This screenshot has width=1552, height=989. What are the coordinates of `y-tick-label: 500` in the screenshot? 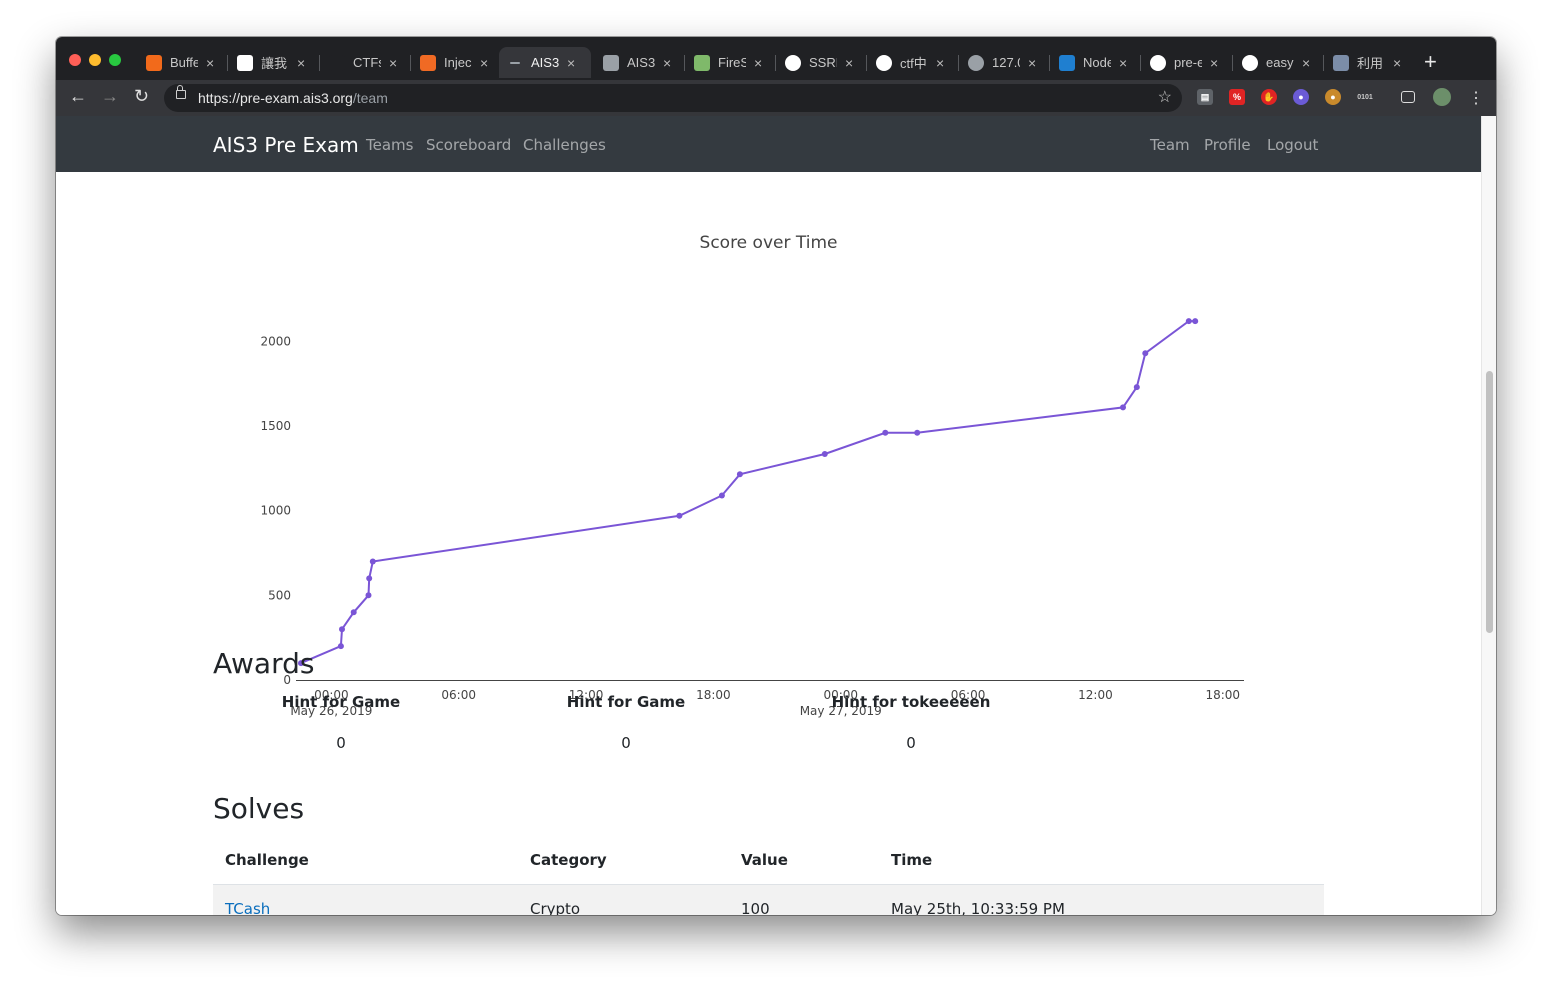 It's located at (279, 595).